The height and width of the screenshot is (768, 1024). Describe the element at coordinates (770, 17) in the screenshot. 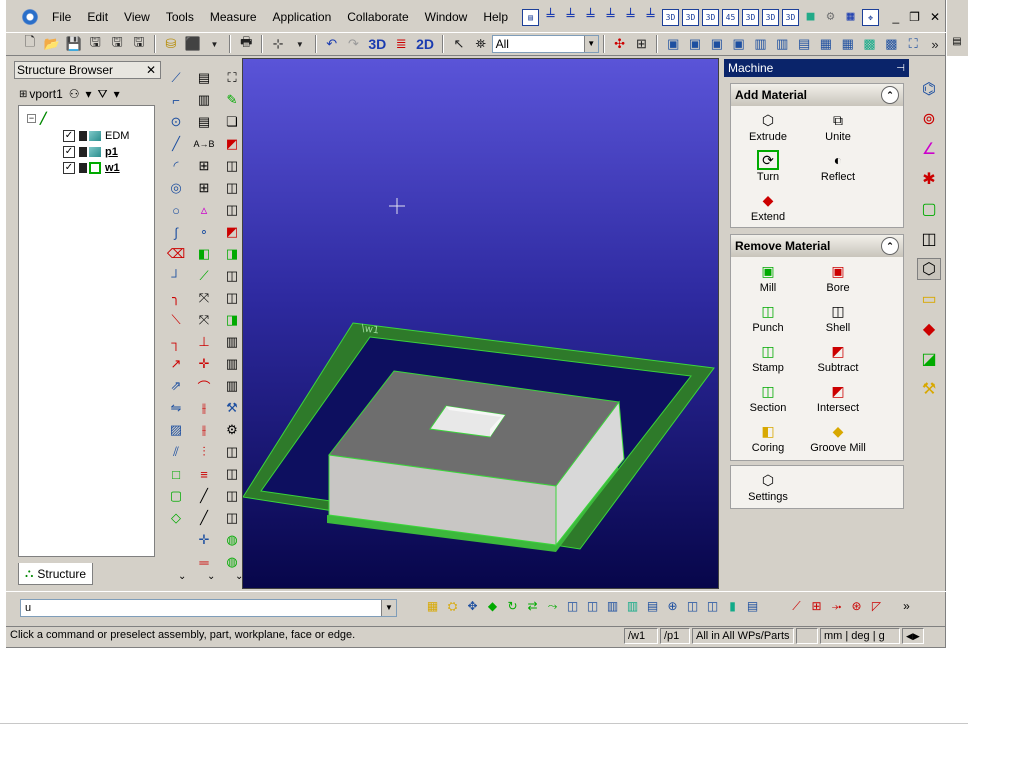

I see `view-right-icon: 3D` at that location.